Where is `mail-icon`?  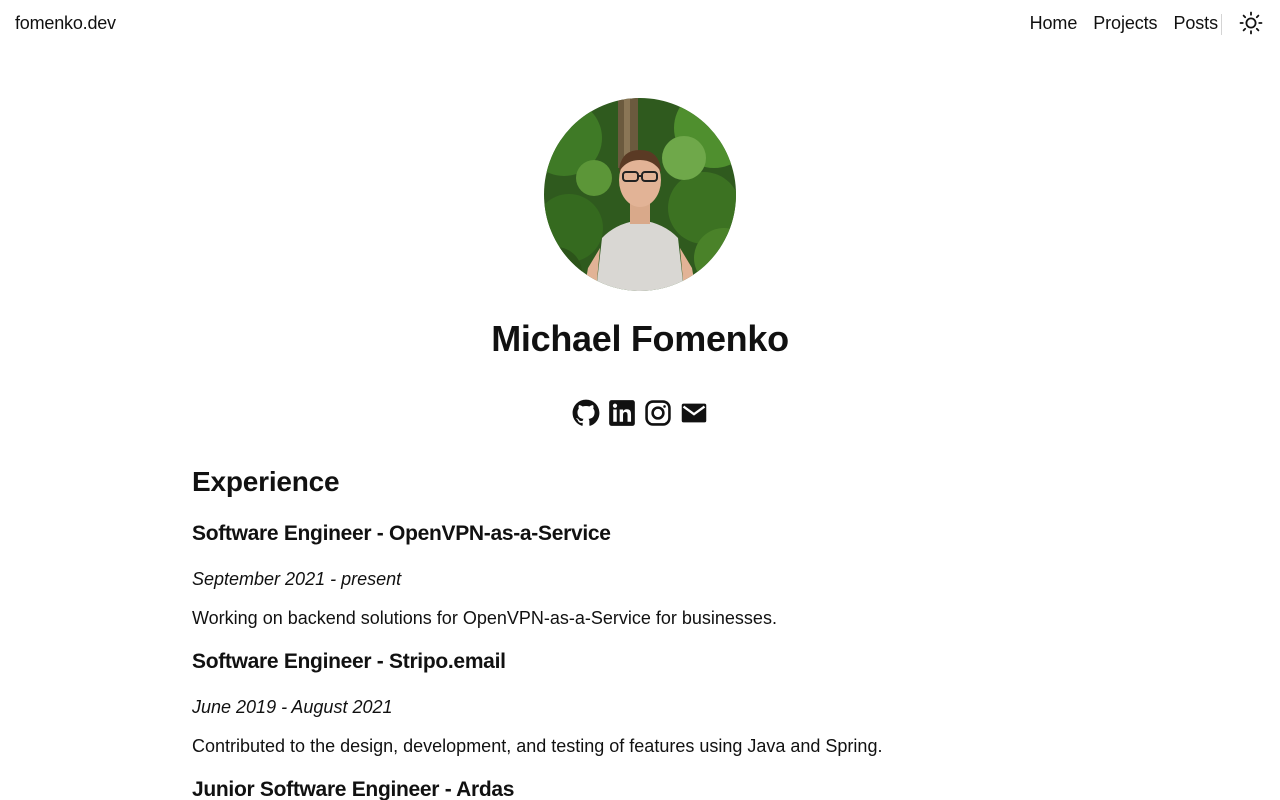 mail-icon is located at coordinates (694, 413).